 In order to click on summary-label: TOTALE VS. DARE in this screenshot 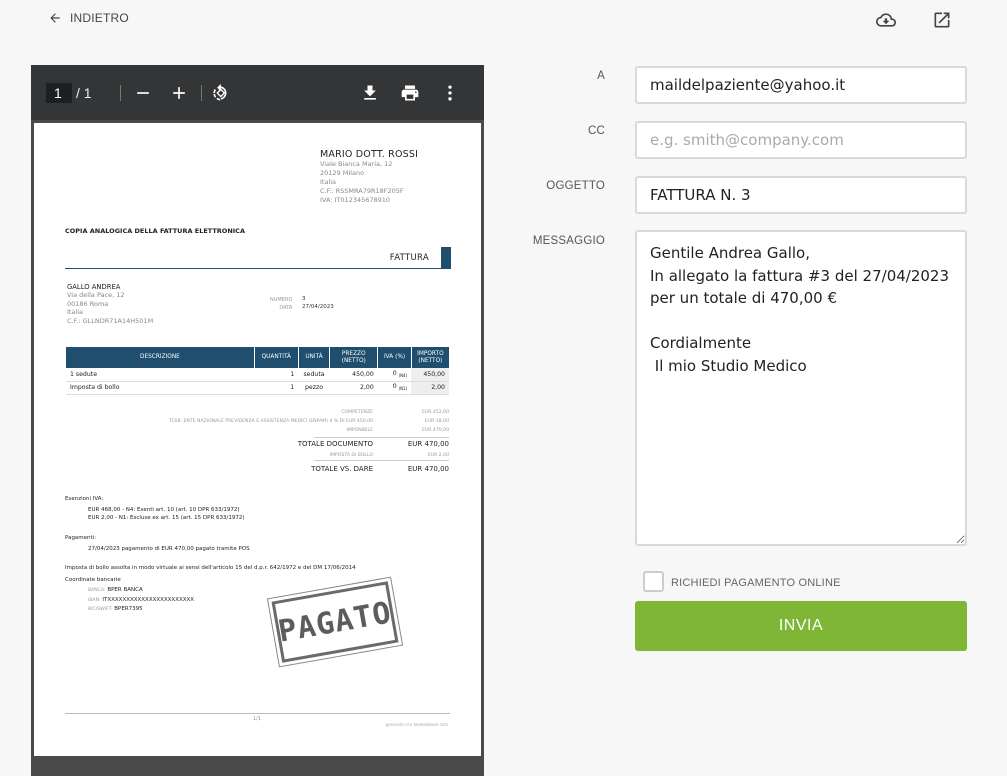, I will do `click(342, 469)`.